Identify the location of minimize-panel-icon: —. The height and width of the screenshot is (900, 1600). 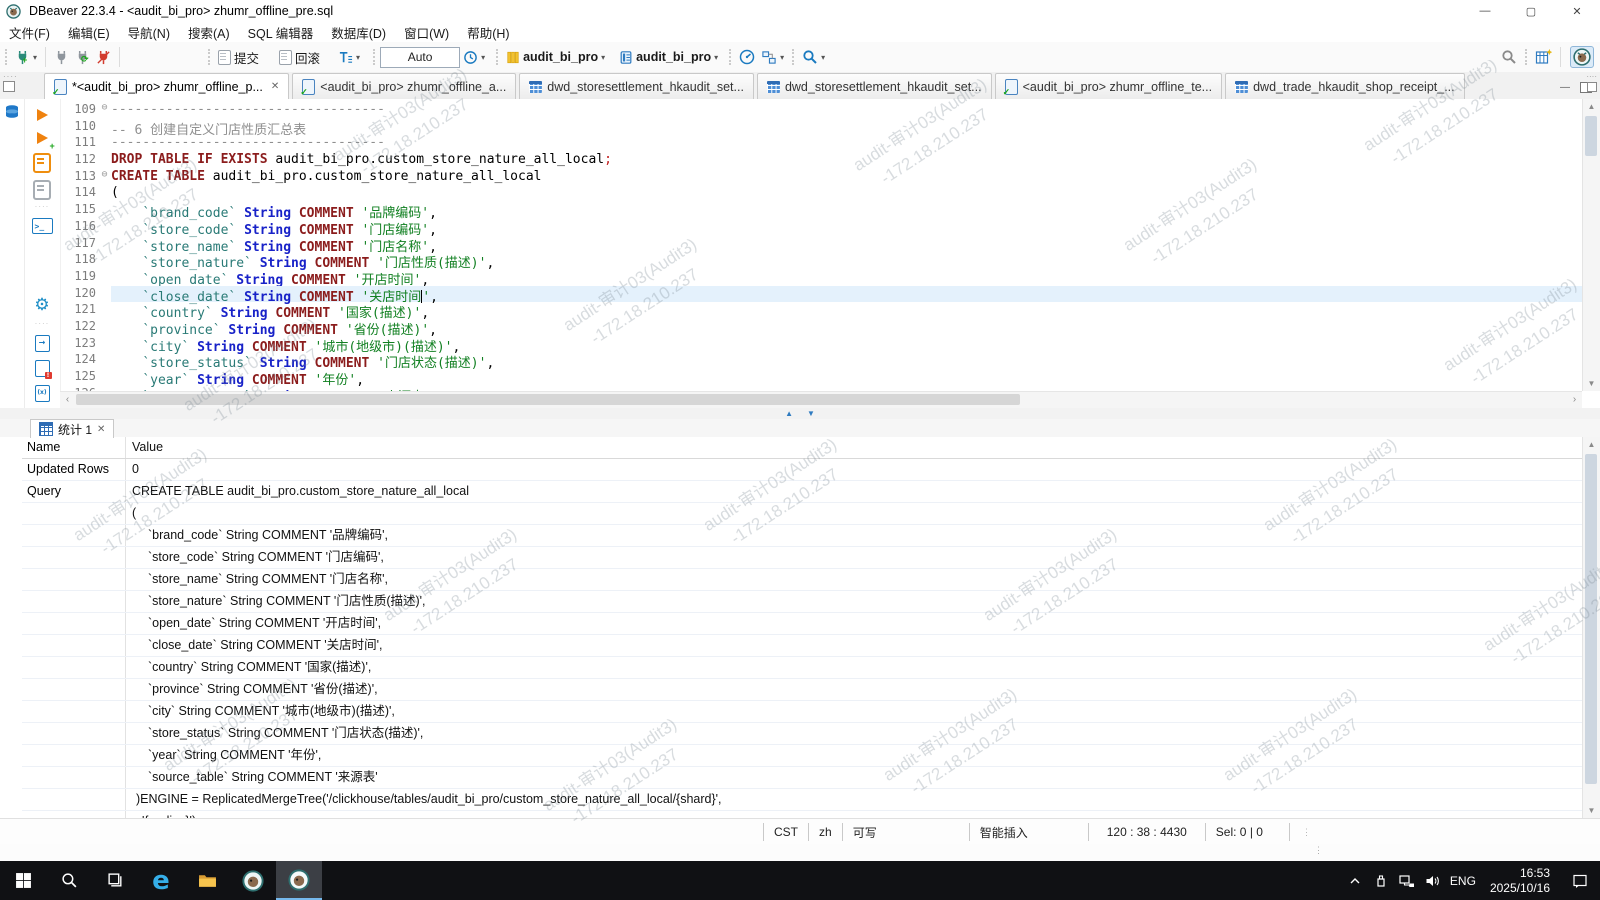
(1565, 87).